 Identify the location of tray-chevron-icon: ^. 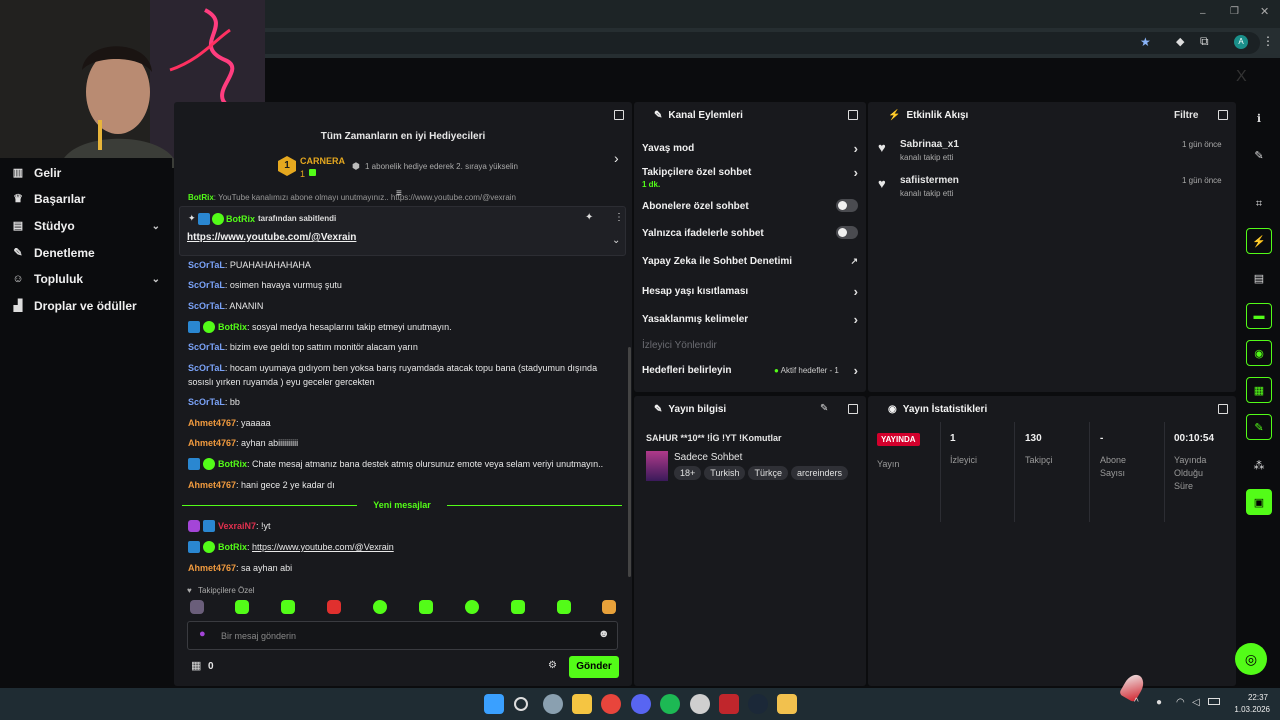
(1136, 702).